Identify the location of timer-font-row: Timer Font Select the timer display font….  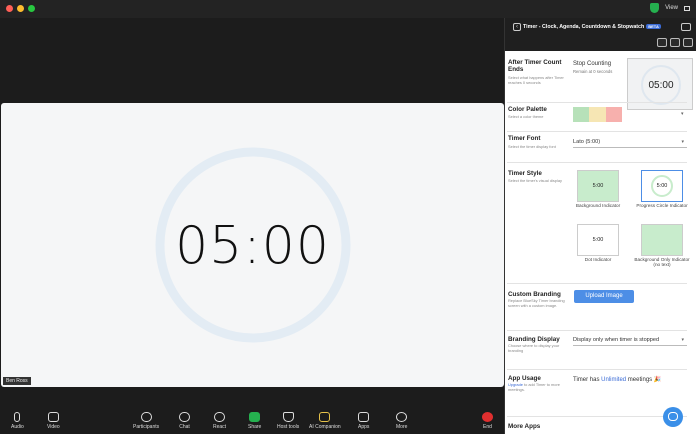
(597, 147).